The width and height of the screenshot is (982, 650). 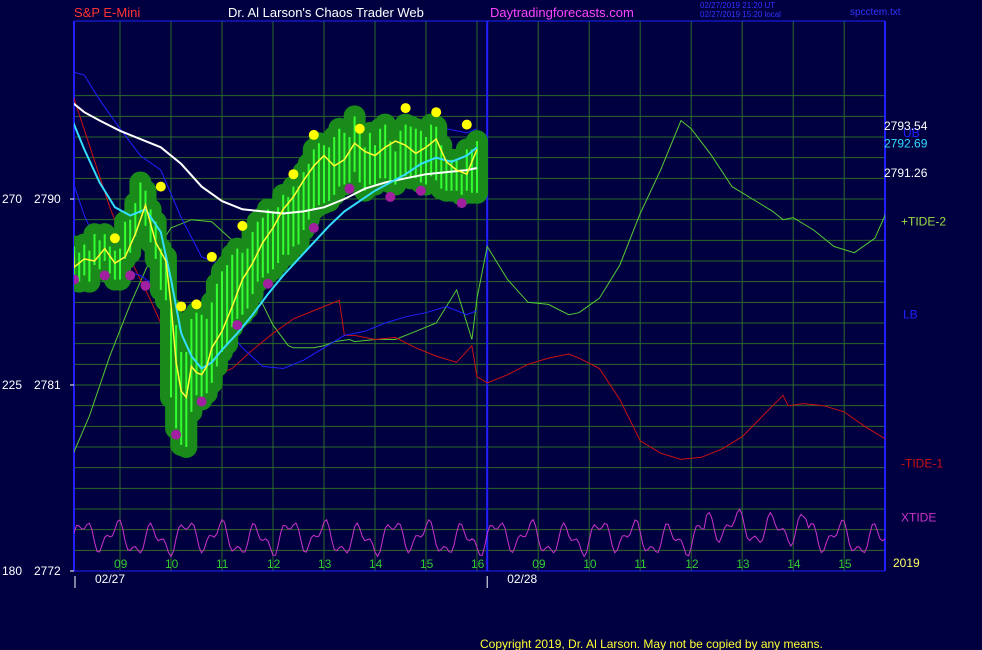 I want to click on timestamp-local: 02/27/2019 15:20 local, so click(x=740, y=14).